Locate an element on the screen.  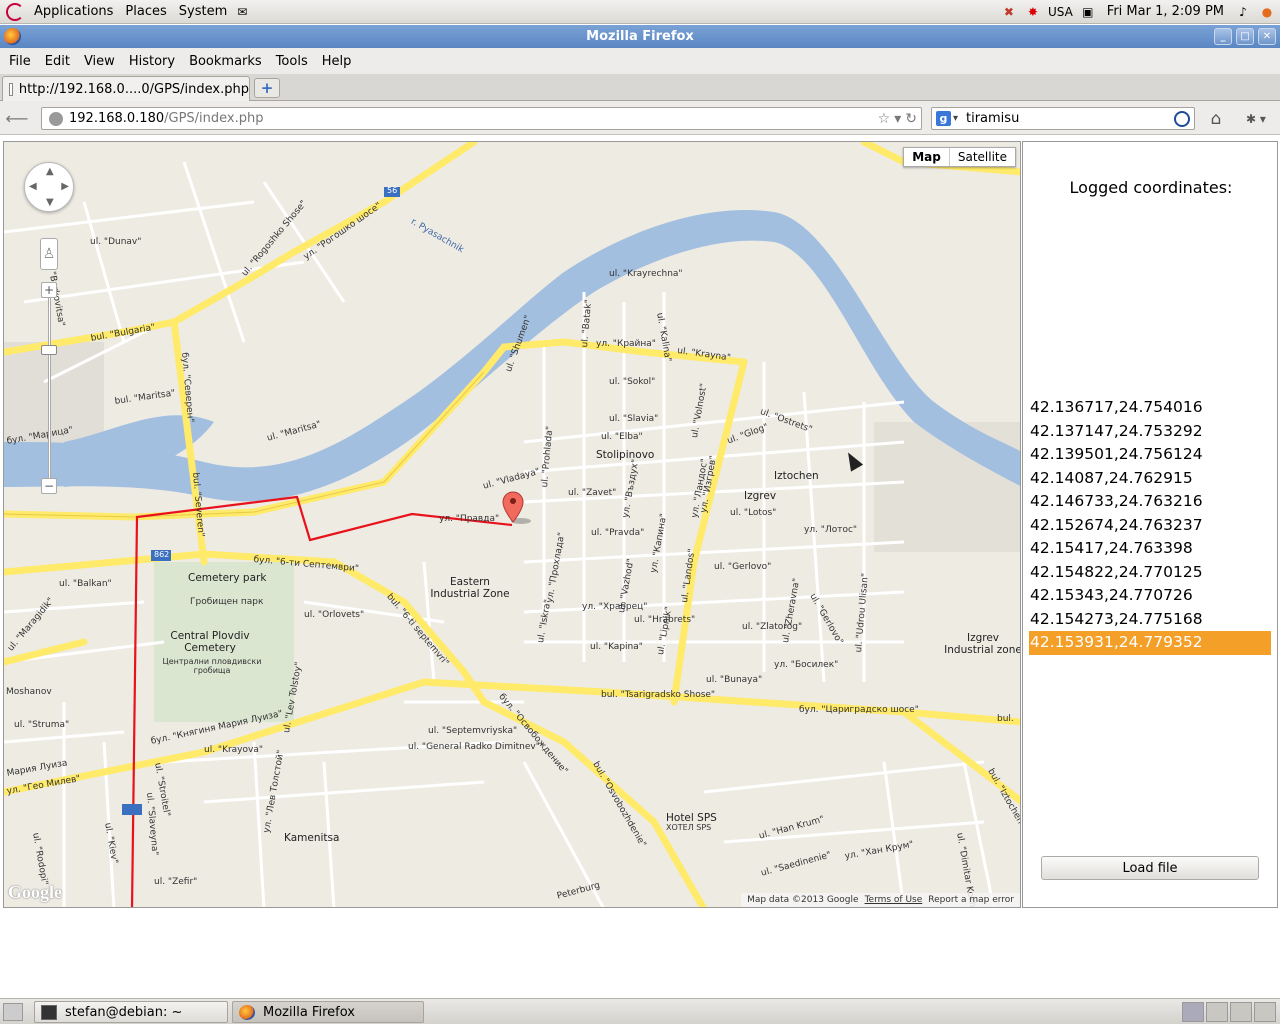
show-desktop-button is located at coordinates (13, 1012).